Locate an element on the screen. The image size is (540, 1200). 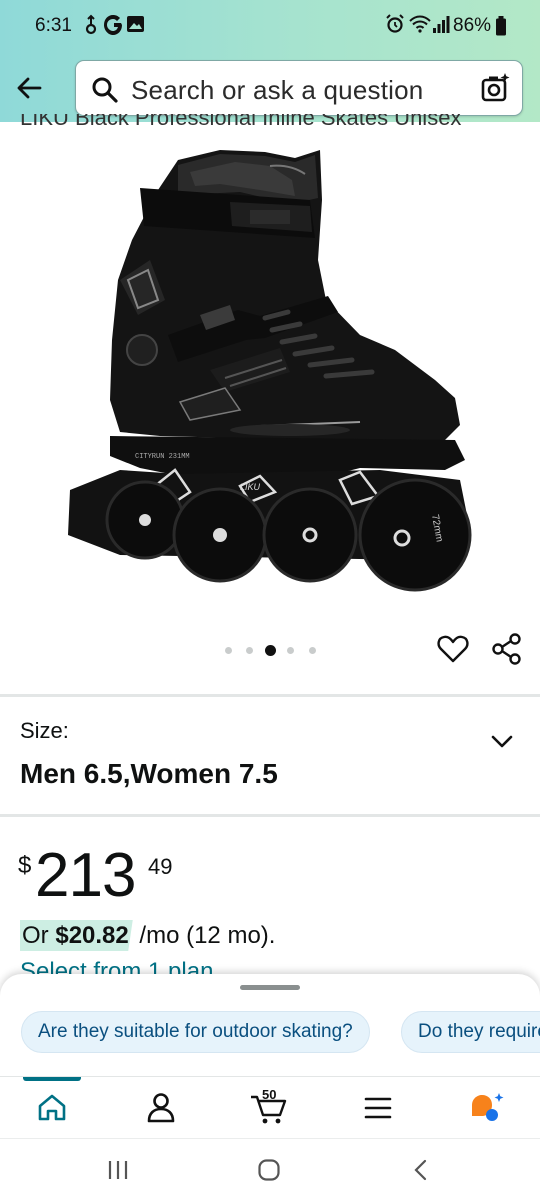
heart-icon is located at coordinates (453, 649).